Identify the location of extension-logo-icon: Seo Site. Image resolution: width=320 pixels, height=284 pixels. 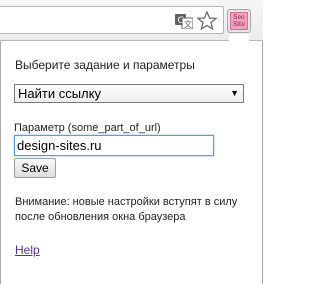
(239, 21).